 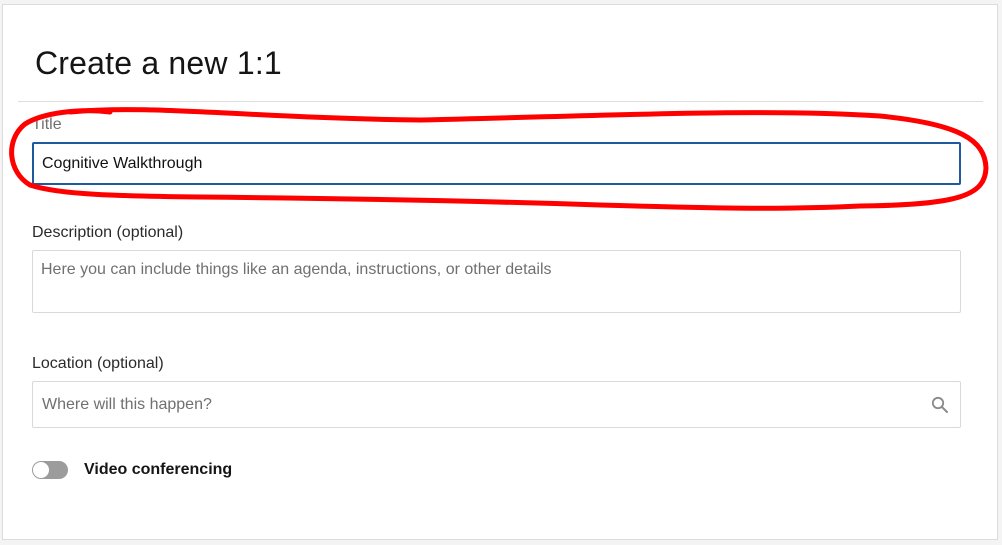 I want to click on video-conferencing-label: Video conferencing, so click(x=158, y=469).